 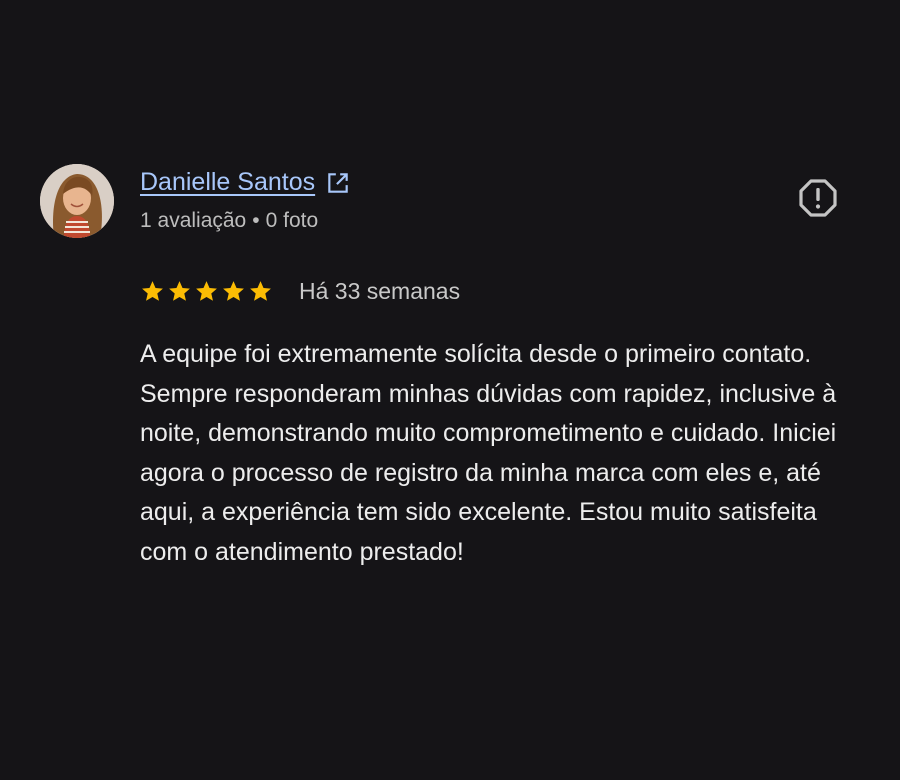 I want to click on author-meta: 1 avaliação • 0 foto, so click(x=229, y=221).